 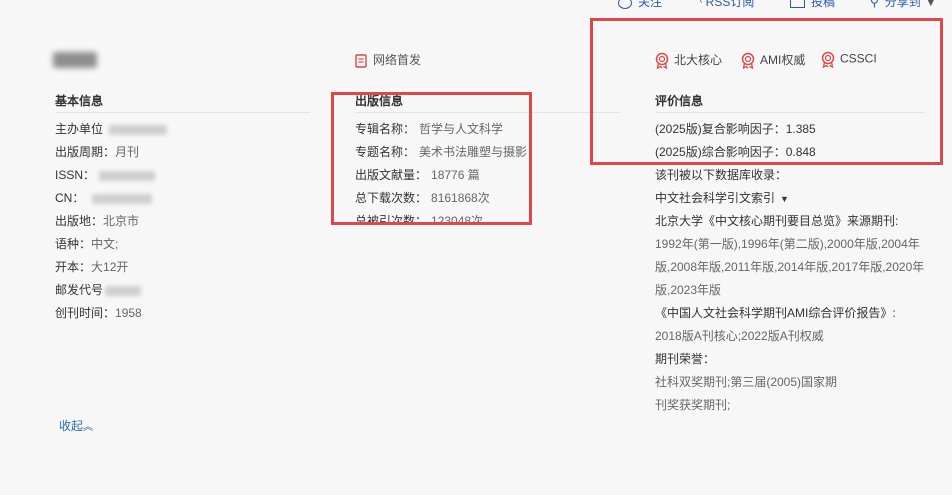 I want to click on cn-row: CN：, so click(x=104, y=198).